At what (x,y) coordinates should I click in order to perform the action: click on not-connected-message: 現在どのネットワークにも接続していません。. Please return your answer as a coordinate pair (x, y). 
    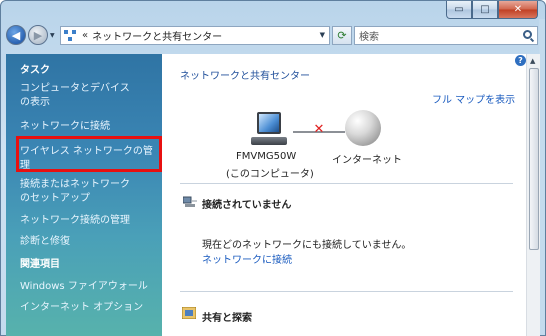
    Looking at the image, I should click on (307, 245).